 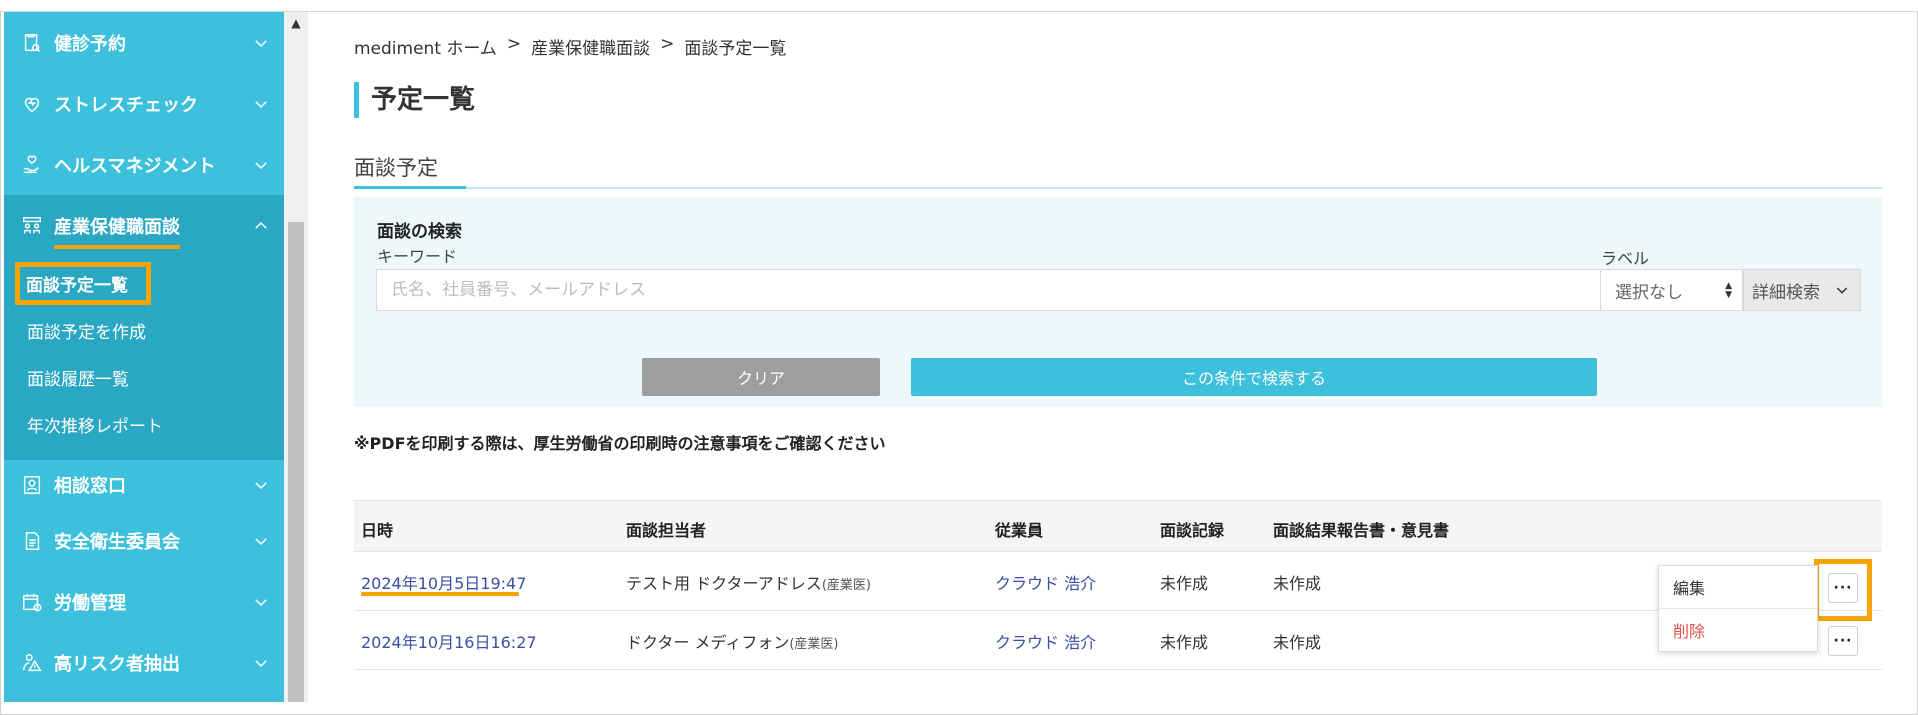 I want to click on sidebar-item-healthmanagement: ヘルスマネジメント, so click(x=144, y=164).